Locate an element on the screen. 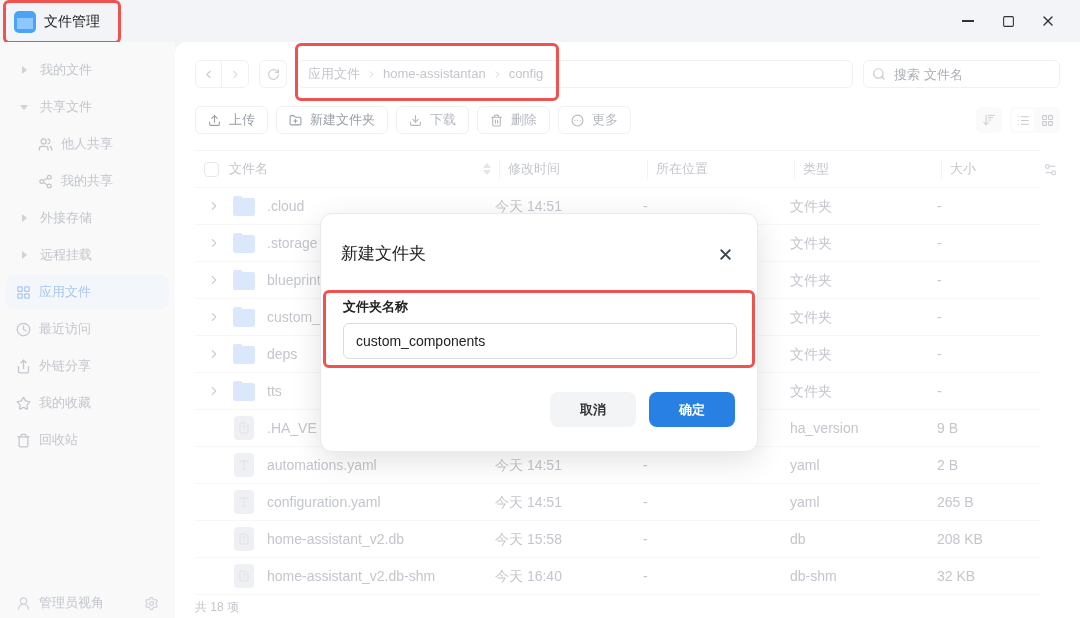  file-name: home-assistant_v2.db is located at coordinates (335, 538).